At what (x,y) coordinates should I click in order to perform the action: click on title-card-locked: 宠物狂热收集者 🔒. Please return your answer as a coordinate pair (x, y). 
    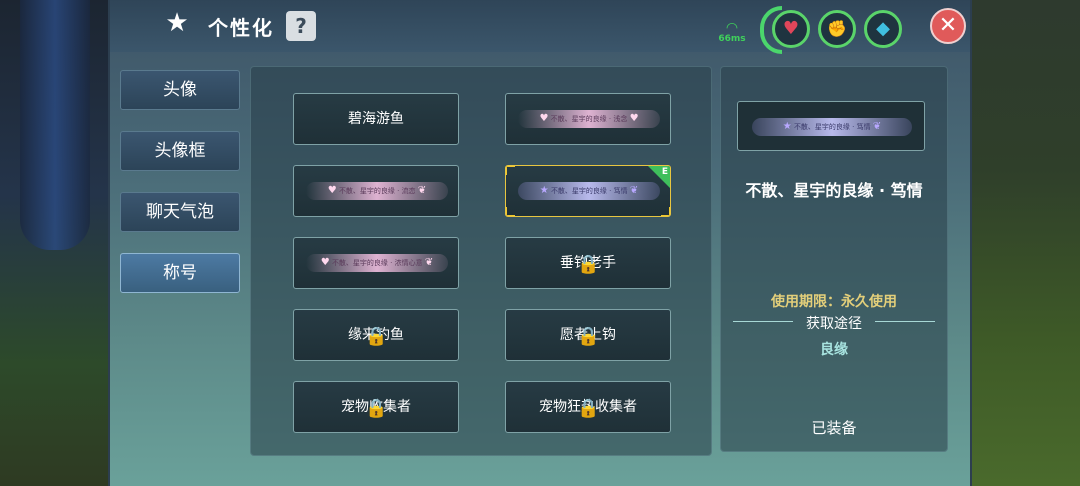
    Looking at the image, I should click on (588, 407).